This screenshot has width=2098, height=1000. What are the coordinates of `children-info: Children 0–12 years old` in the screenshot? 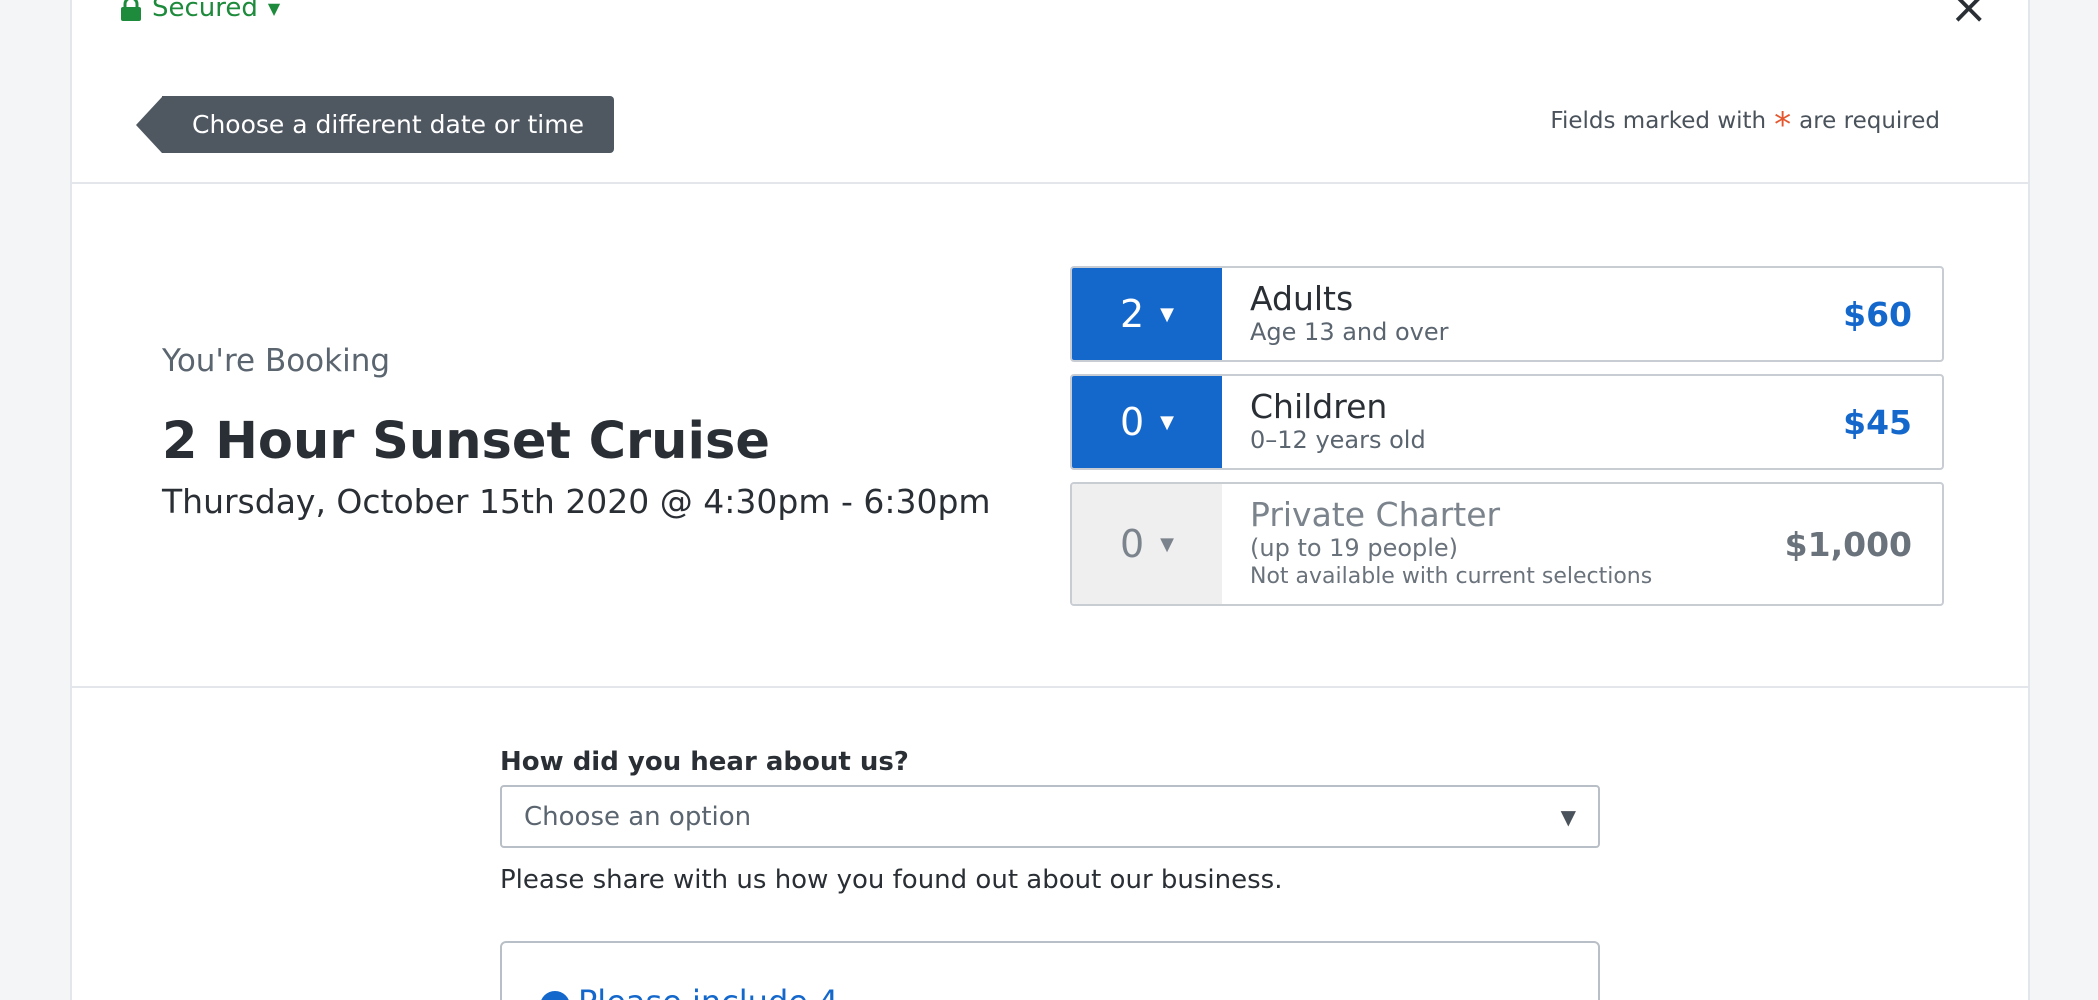 It's located at (1532, 422).